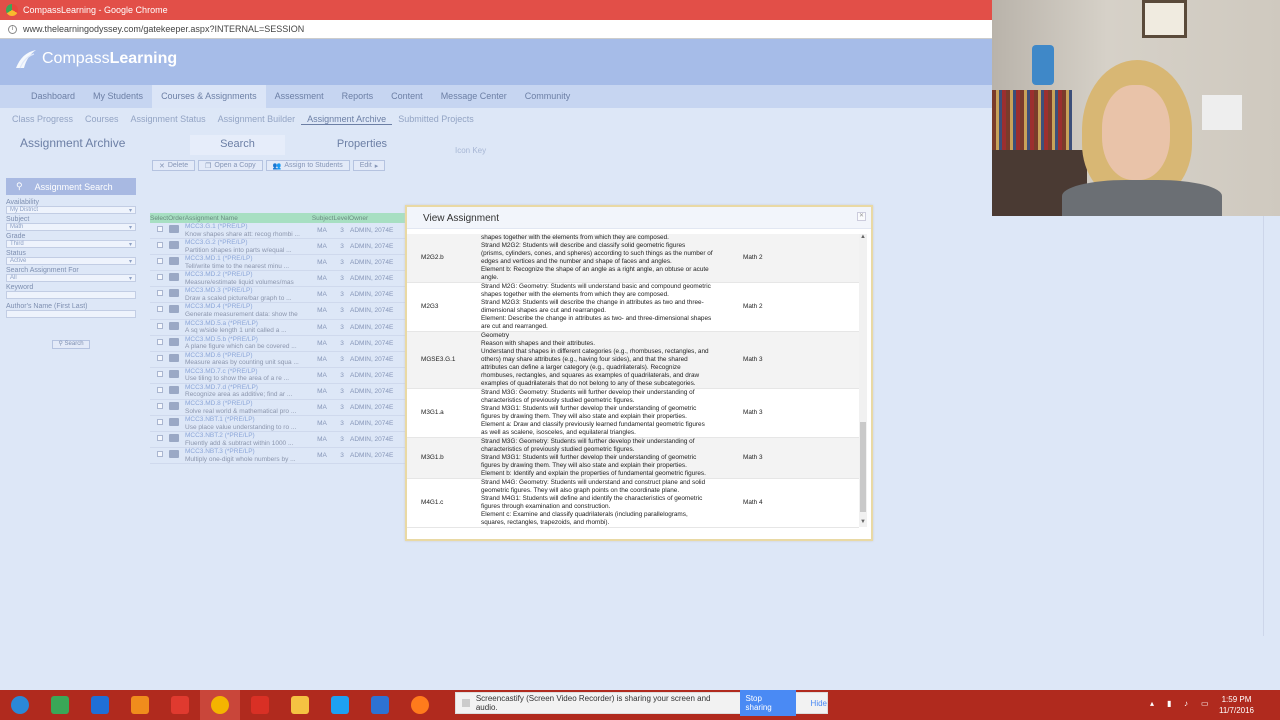  Describe the element at coordinates (140, 705) in the screenshot. I see `taskbar-media-player` at that location.